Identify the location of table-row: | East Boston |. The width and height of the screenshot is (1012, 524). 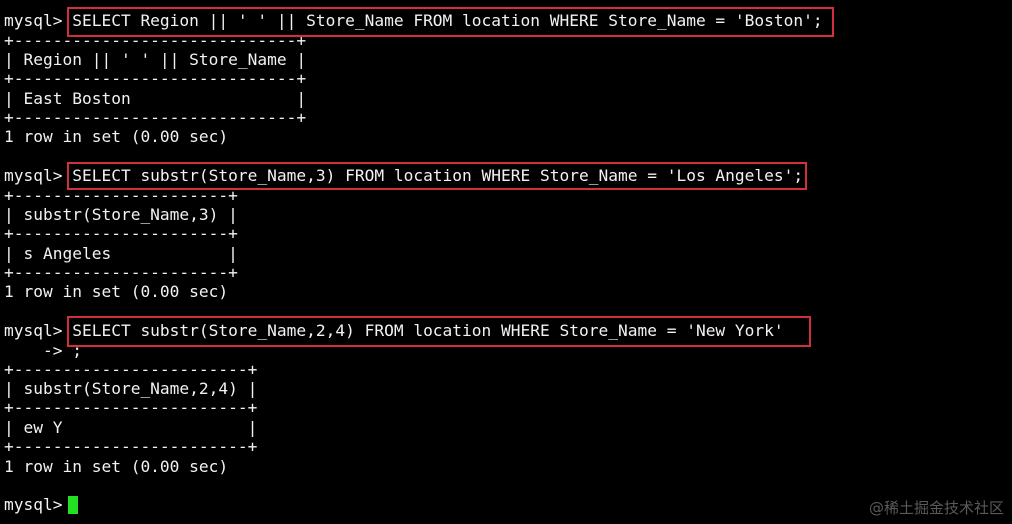
(155, 98).